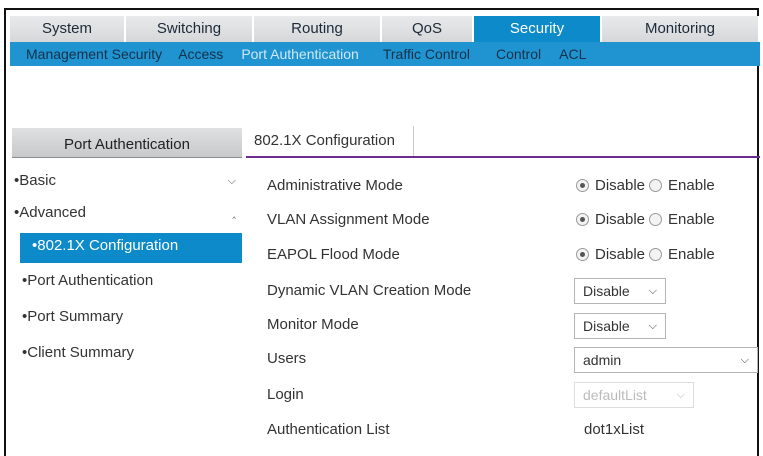  I want to click on admin-mode-disable-radio, so click(582, 185).